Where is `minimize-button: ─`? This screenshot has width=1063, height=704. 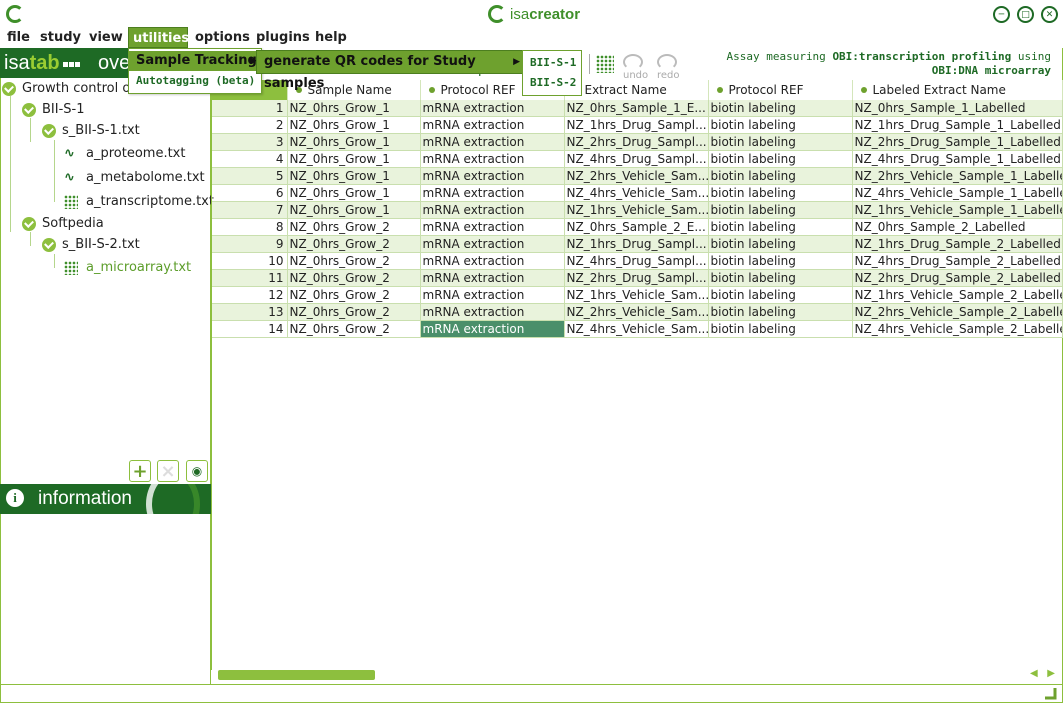
minimize-button: ─ is located at coordinates (1001, 14).